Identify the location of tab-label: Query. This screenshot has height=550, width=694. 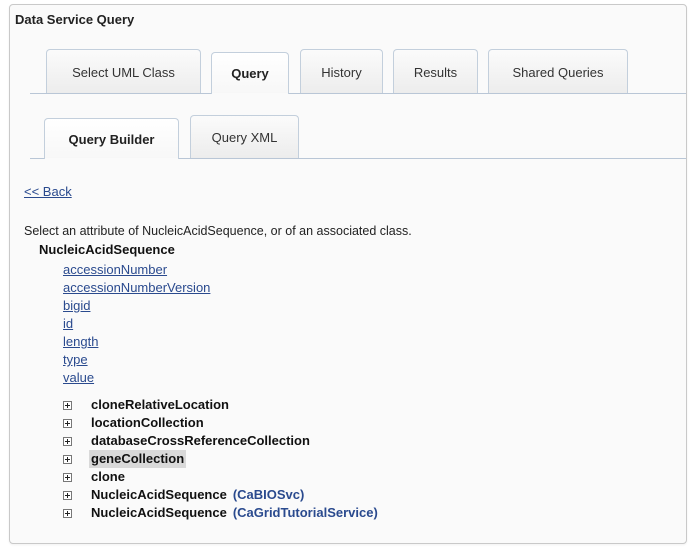
(250, 73).